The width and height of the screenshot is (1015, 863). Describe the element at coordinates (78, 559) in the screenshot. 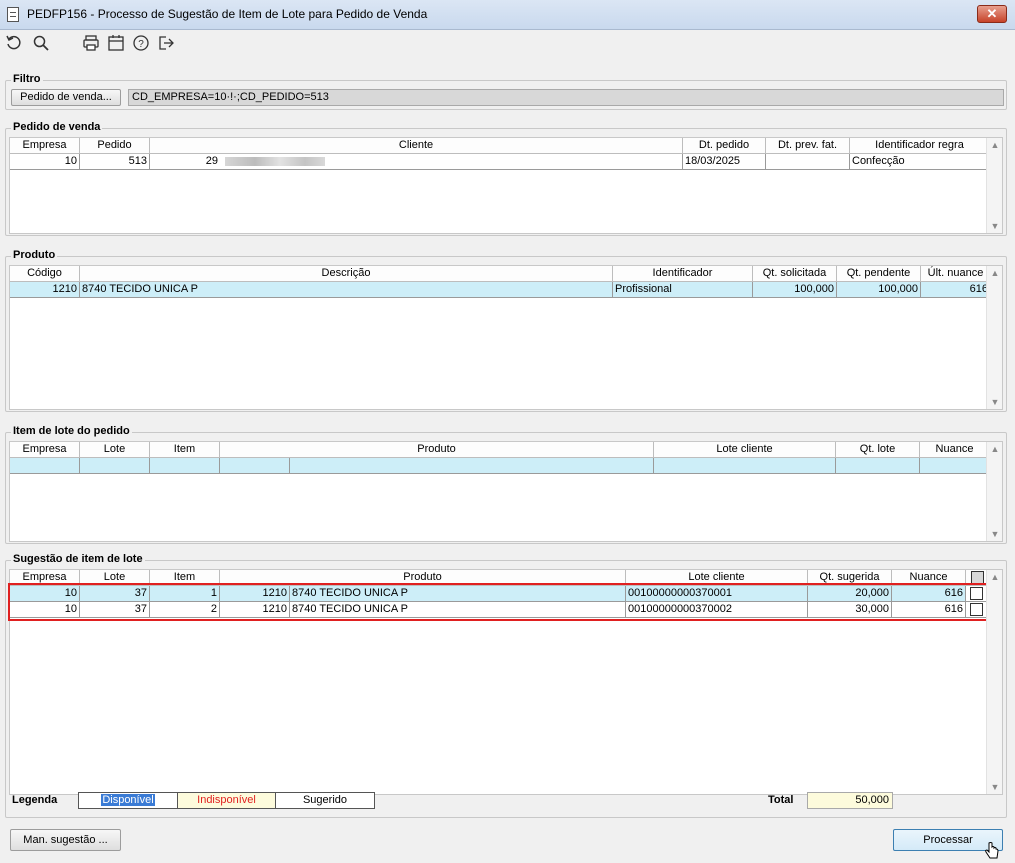

I see `sugestao-title: Sugestão de item de lote` at that location.